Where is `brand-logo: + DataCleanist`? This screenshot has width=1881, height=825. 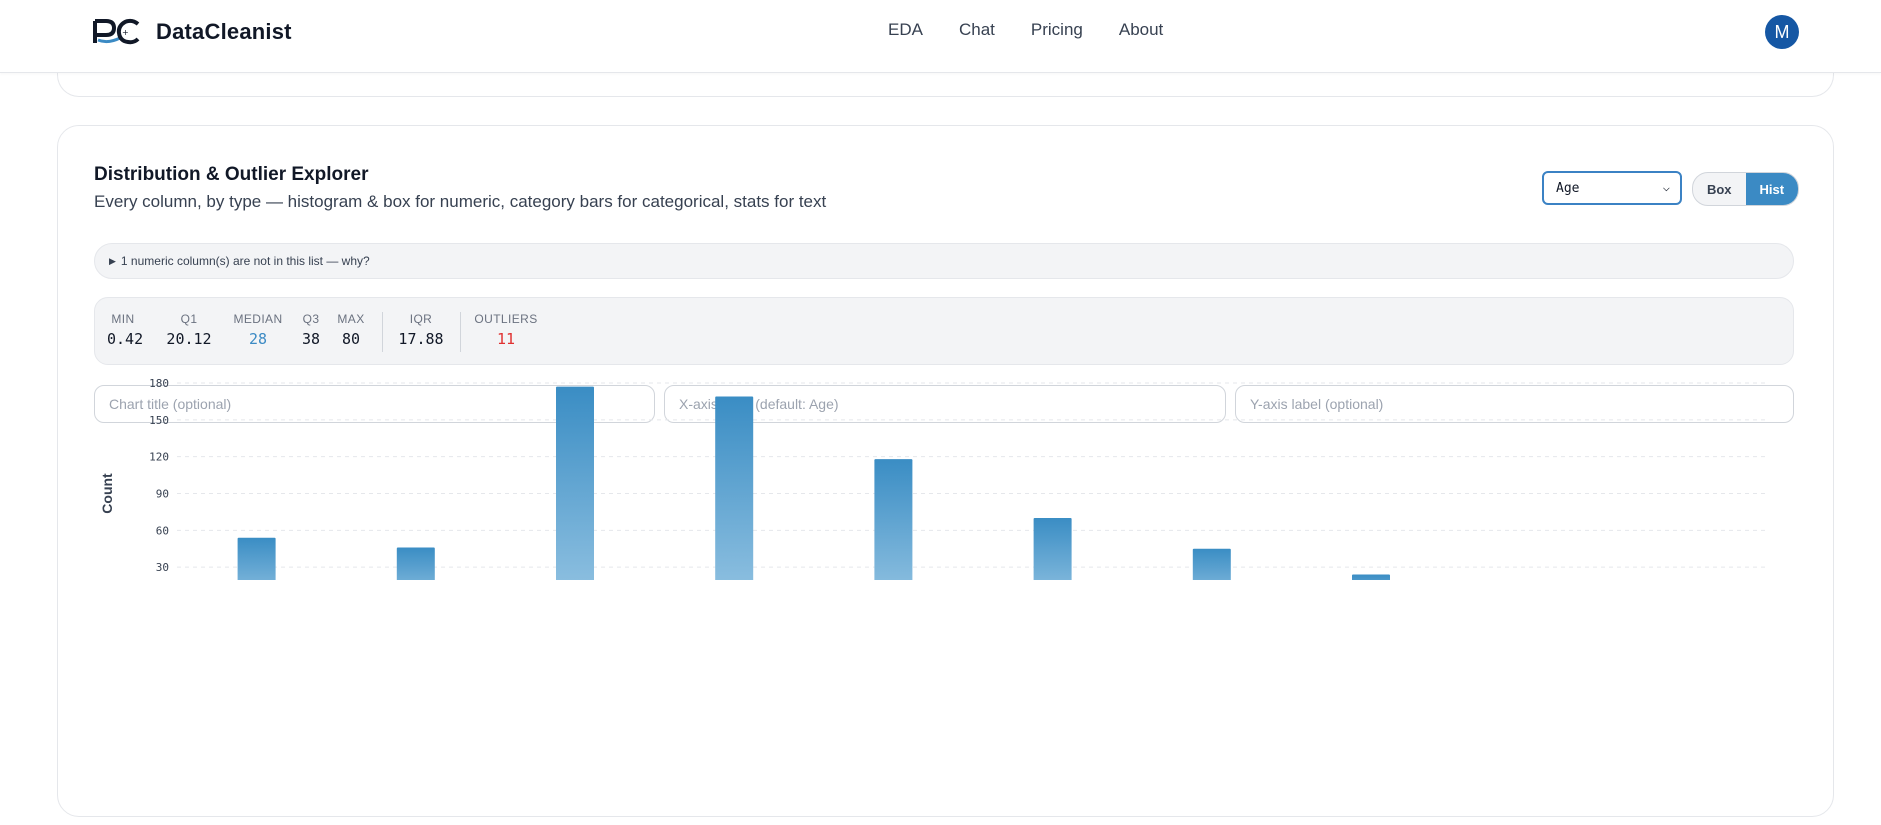 brand-logo: + DataCleanist is located at coordinates (192, 32).